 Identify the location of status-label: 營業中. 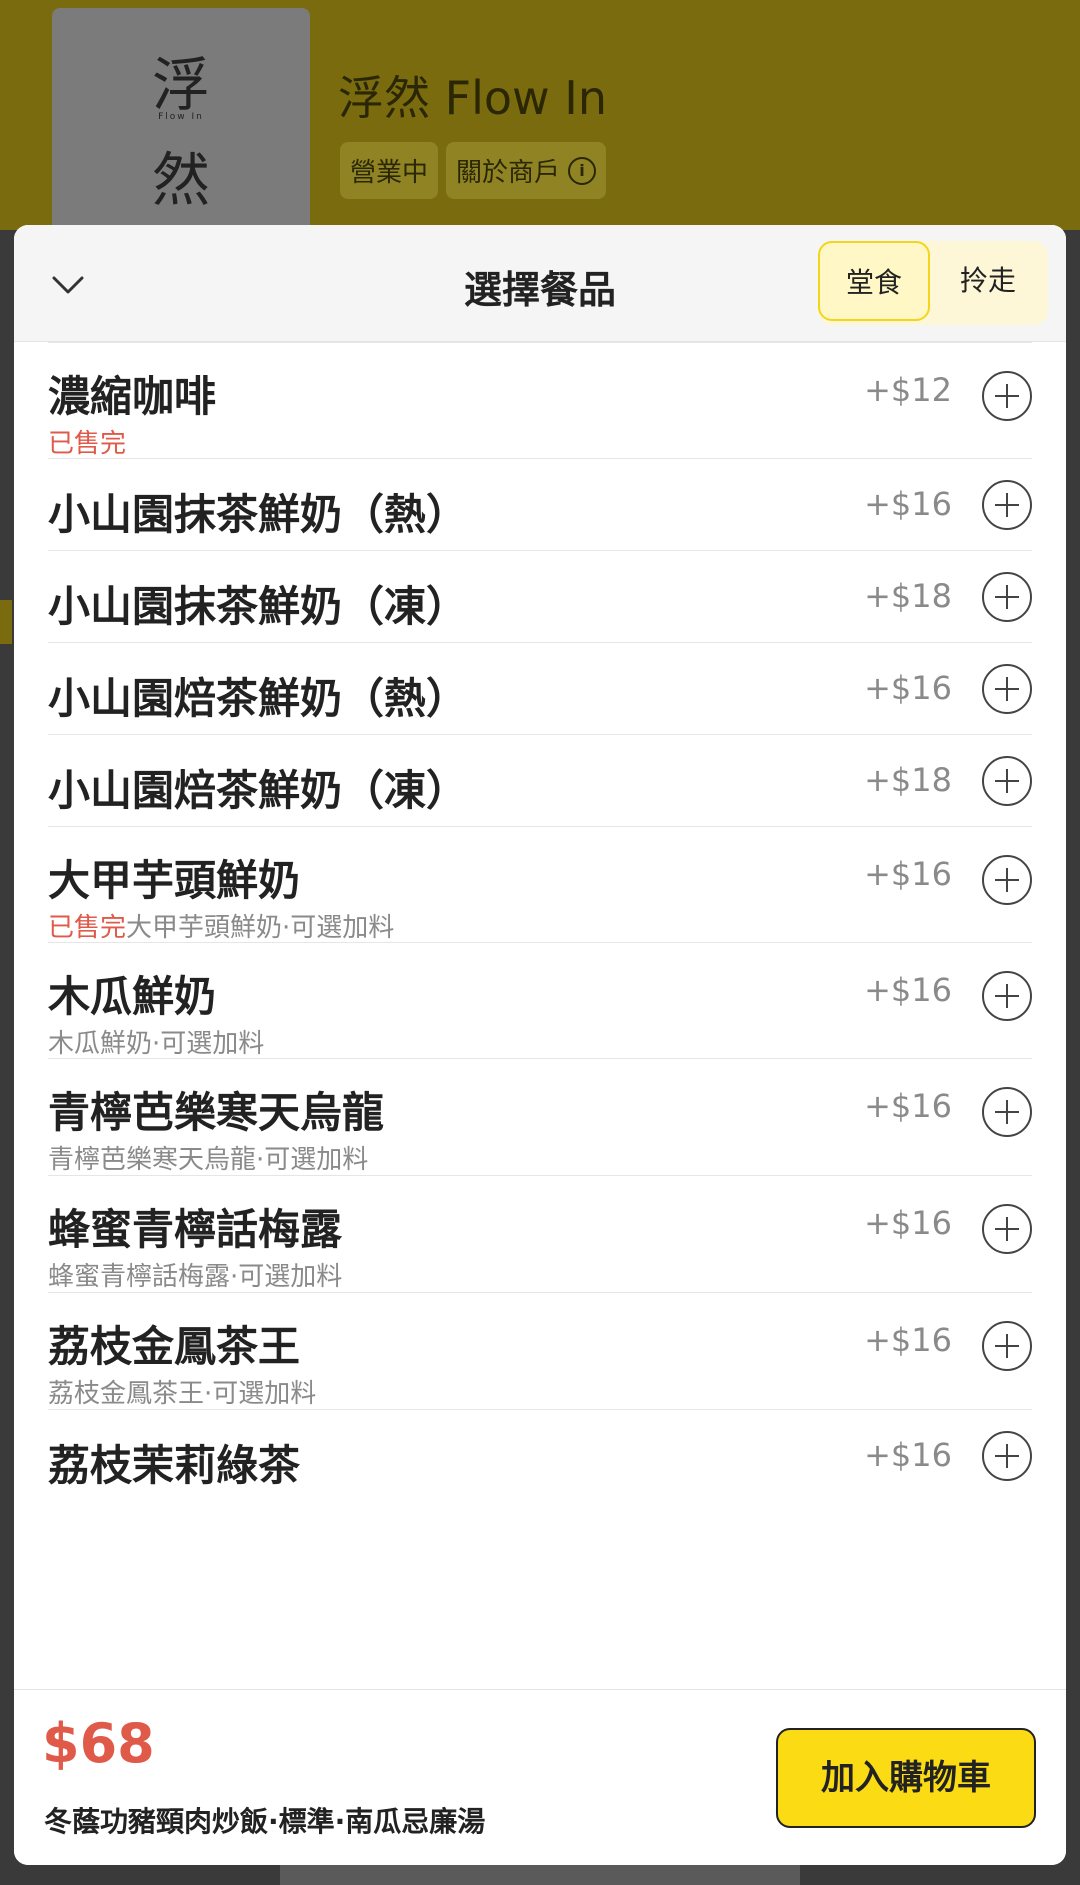
(389, 173).